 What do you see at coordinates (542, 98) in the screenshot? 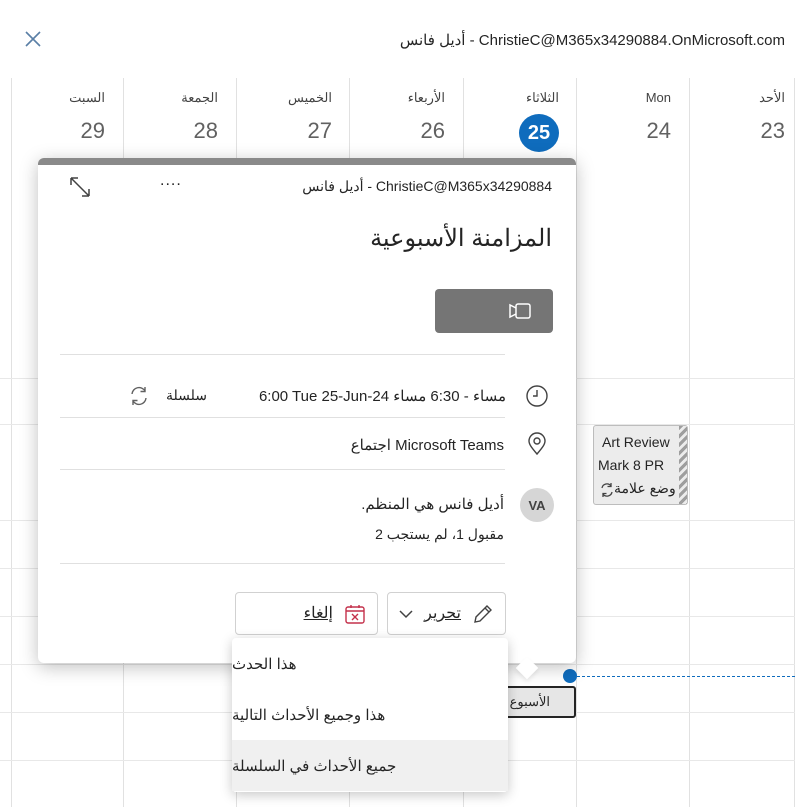
I see `day-header-name: الثلاثاء` at bounding box center [542, 98].